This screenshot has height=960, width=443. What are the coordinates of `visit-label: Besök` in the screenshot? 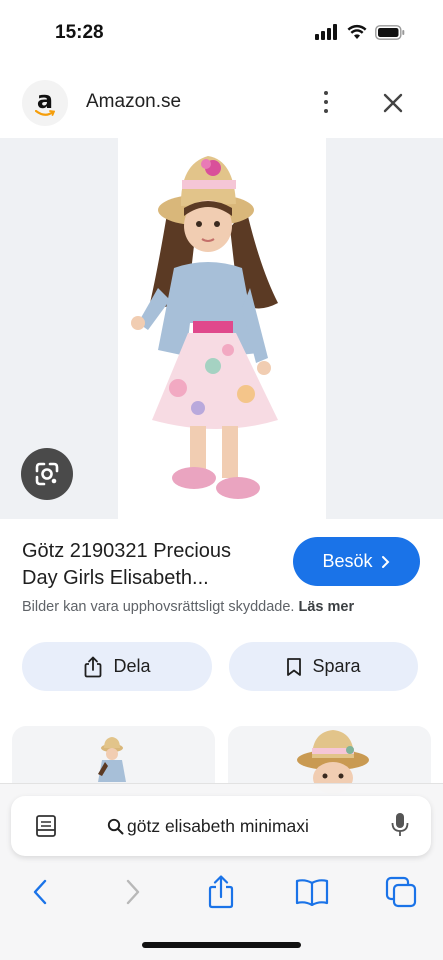 It's located at (347, 561).